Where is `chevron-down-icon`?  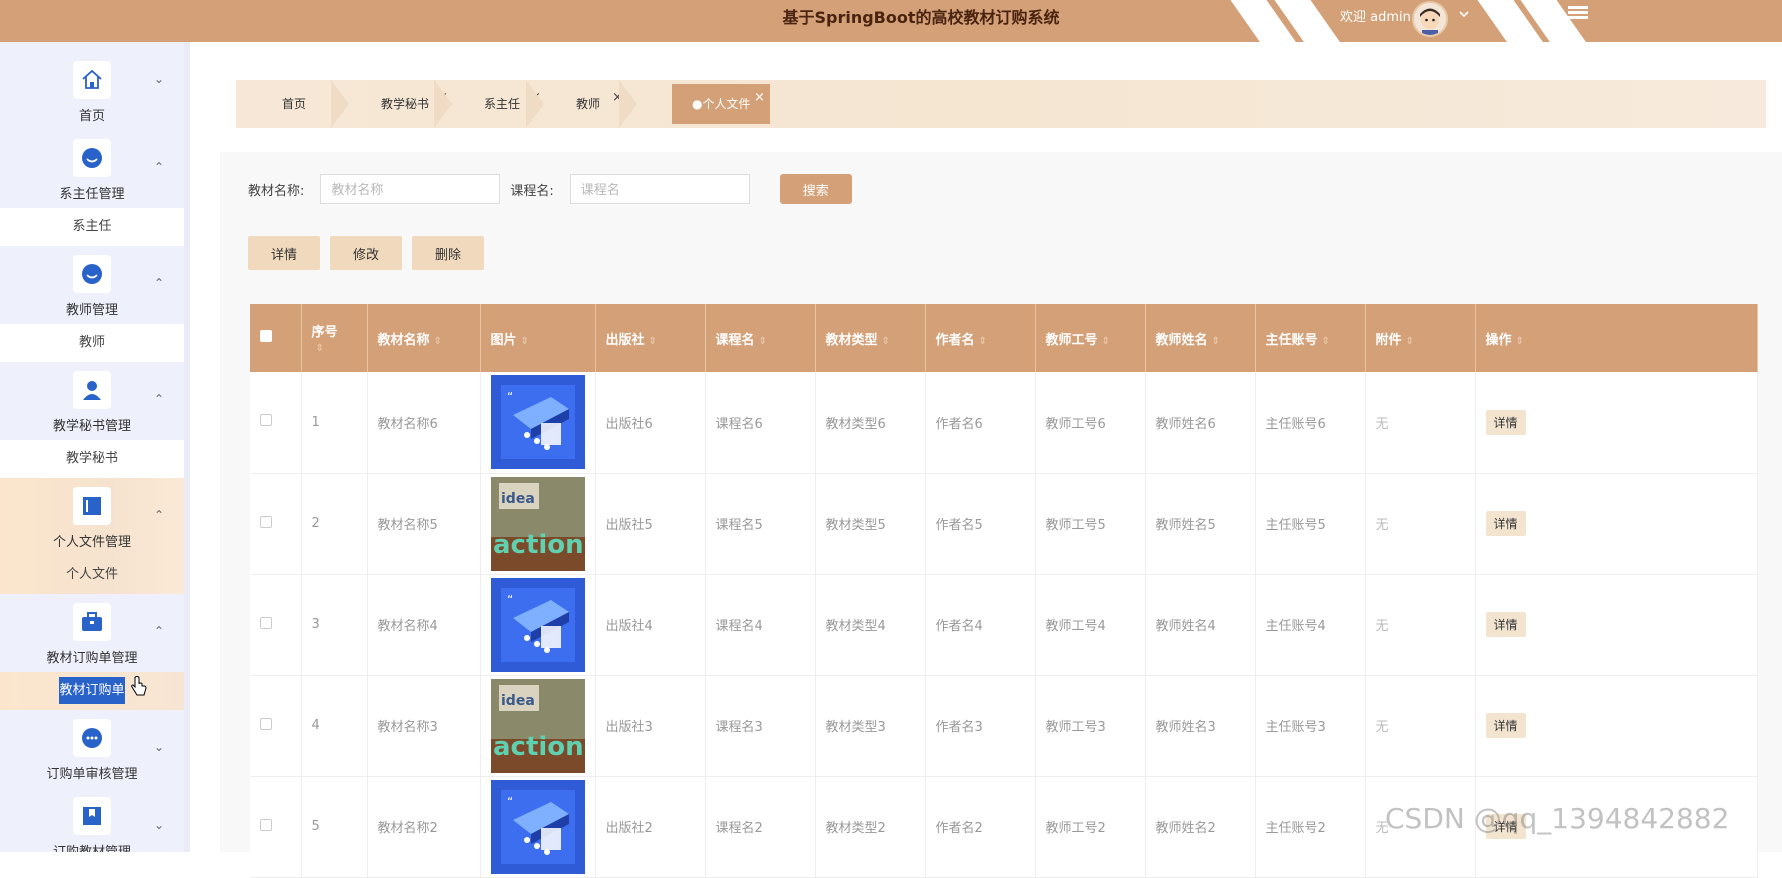
chevron-down-icon is located at coordinates (1464, 16).